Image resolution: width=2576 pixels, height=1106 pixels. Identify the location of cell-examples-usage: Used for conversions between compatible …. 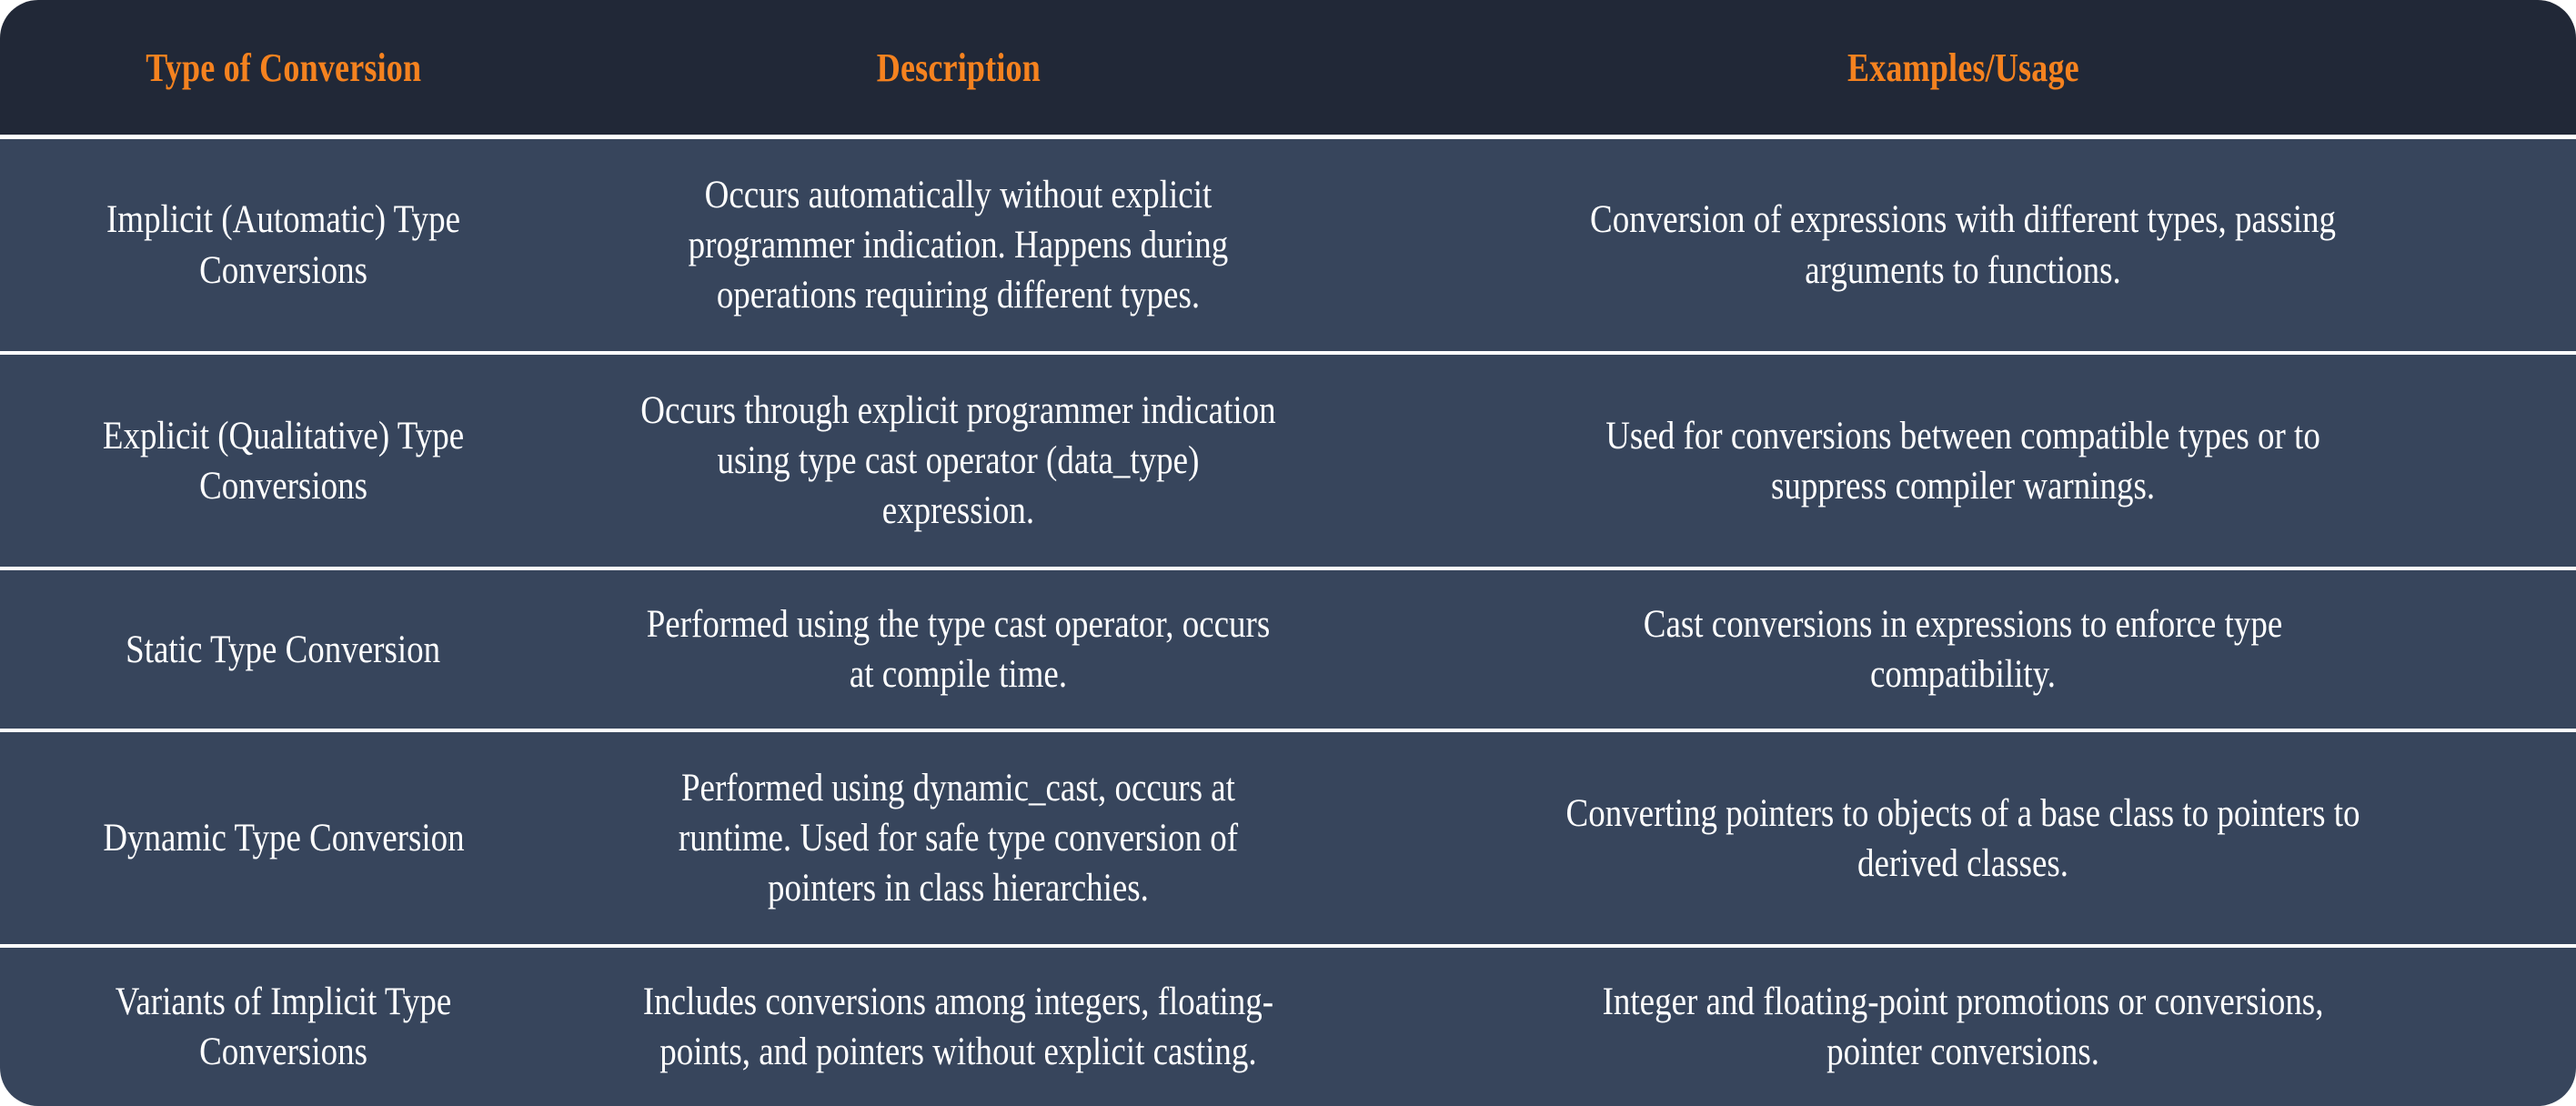
(1962, 463).